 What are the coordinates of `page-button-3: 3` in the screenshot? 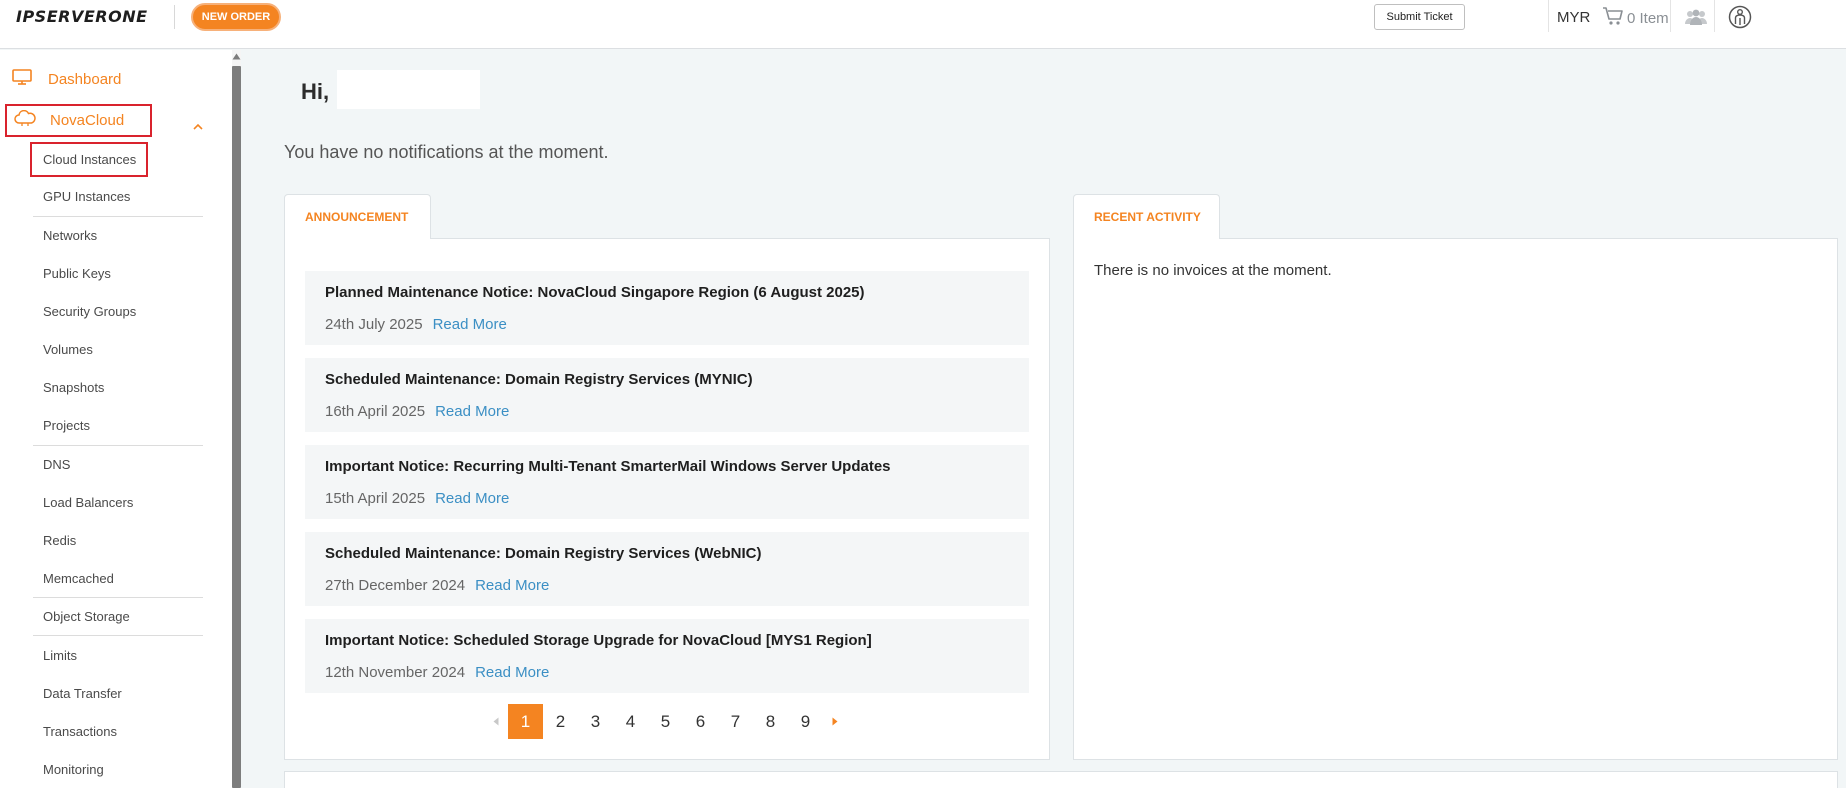 It's located at (595, 721).